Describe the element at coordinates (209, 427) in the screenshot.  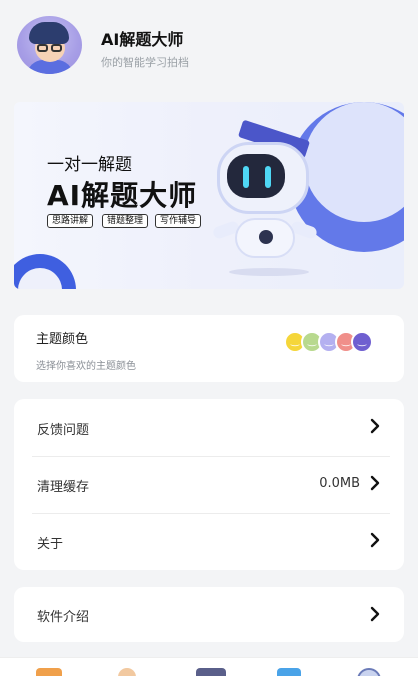
I see `menu-item-feedback: 反馈问题` at that location.